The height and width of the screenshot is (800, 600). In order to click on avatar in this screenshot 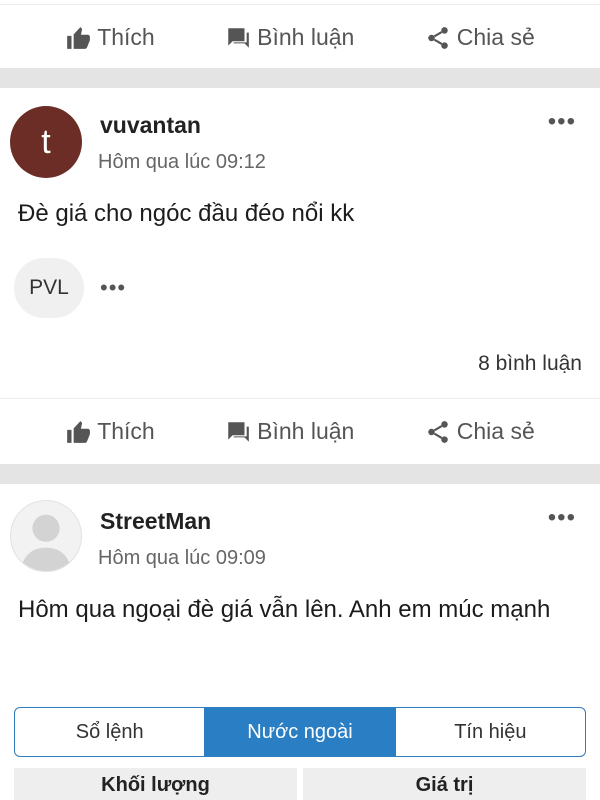, I will do `click(46, 536)`.